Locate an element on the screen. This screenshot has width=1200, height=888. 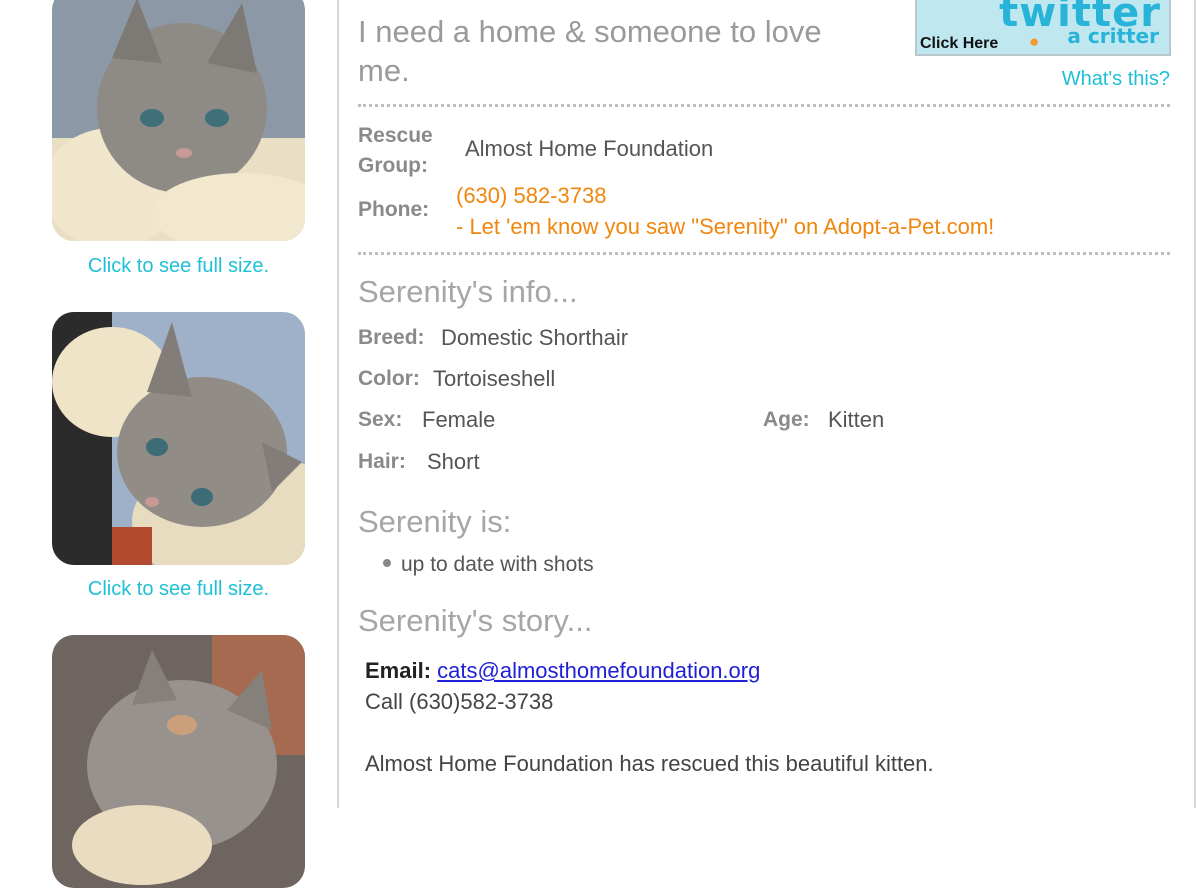
breed-label: Breed: is located at coordinates (391, 337).